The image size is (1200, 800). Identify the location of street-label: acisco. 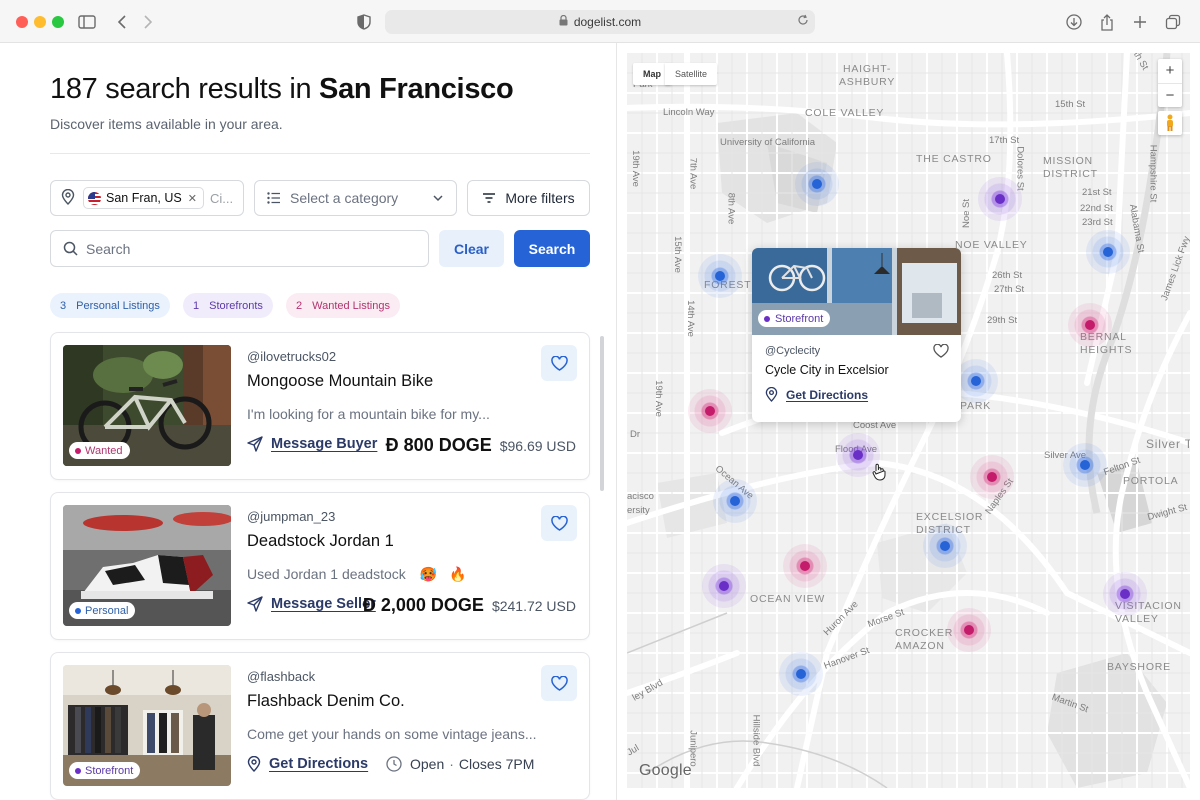
(640, 496).